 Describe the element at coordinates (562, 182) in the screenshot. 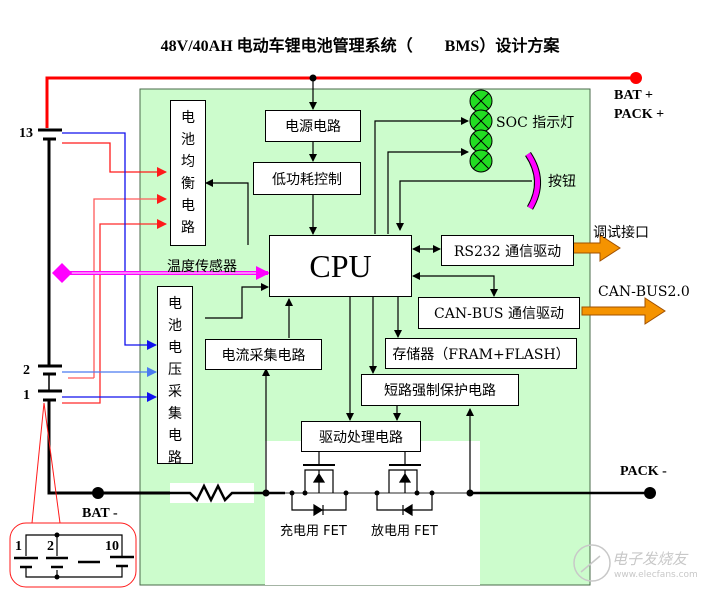

I see `button-label: 按钮` at that location.